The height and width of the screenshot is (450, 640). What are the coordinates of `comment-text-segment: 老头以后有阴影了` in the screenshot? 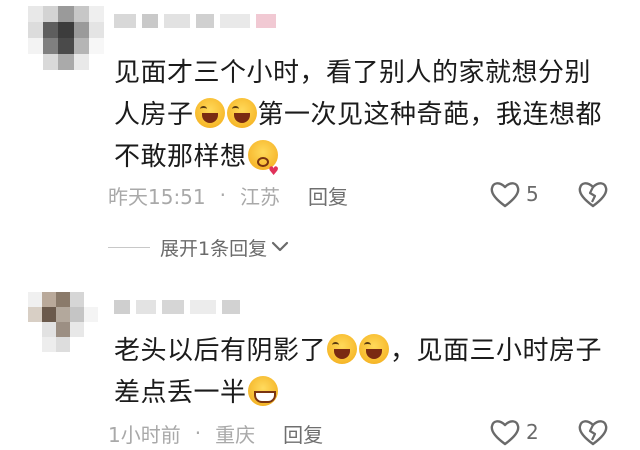 It's located at (220, 351).